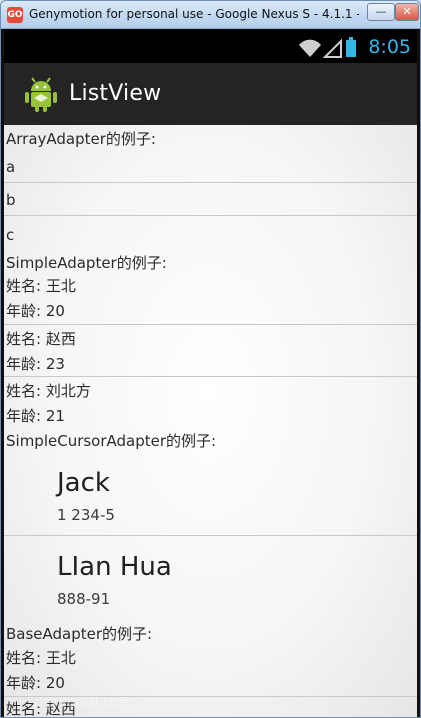 The image size is (421, 718). I want to click on genymotion-watermark: personal use, so click(82, 702).